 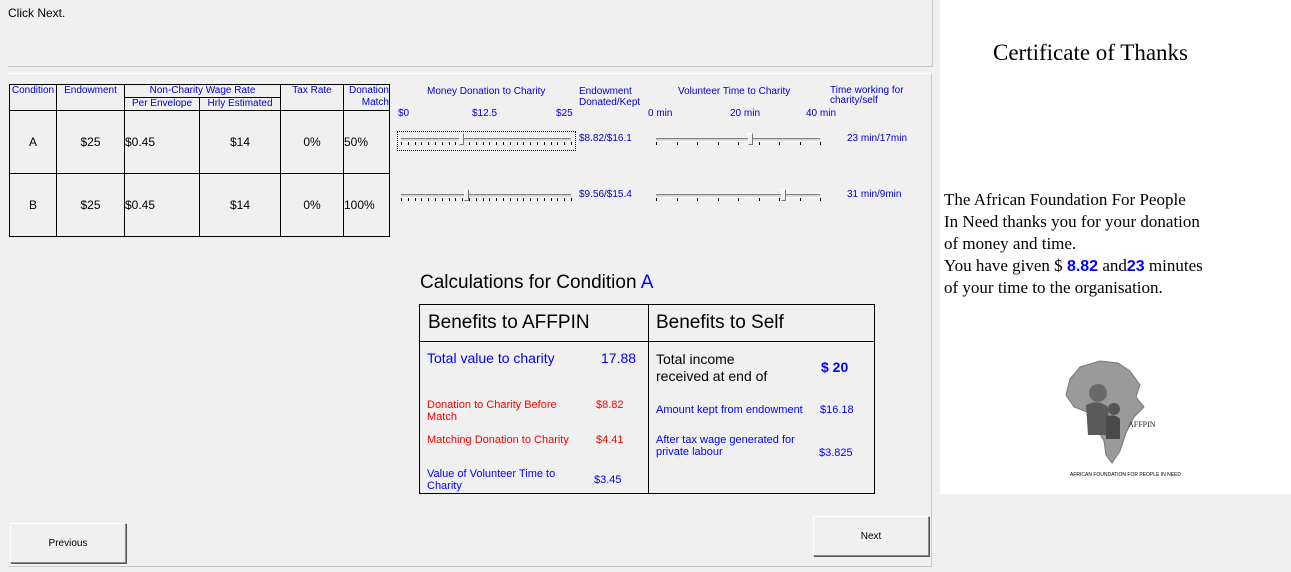 I want to click on given-prefix: You have given $, so click(x=1003, y=265).